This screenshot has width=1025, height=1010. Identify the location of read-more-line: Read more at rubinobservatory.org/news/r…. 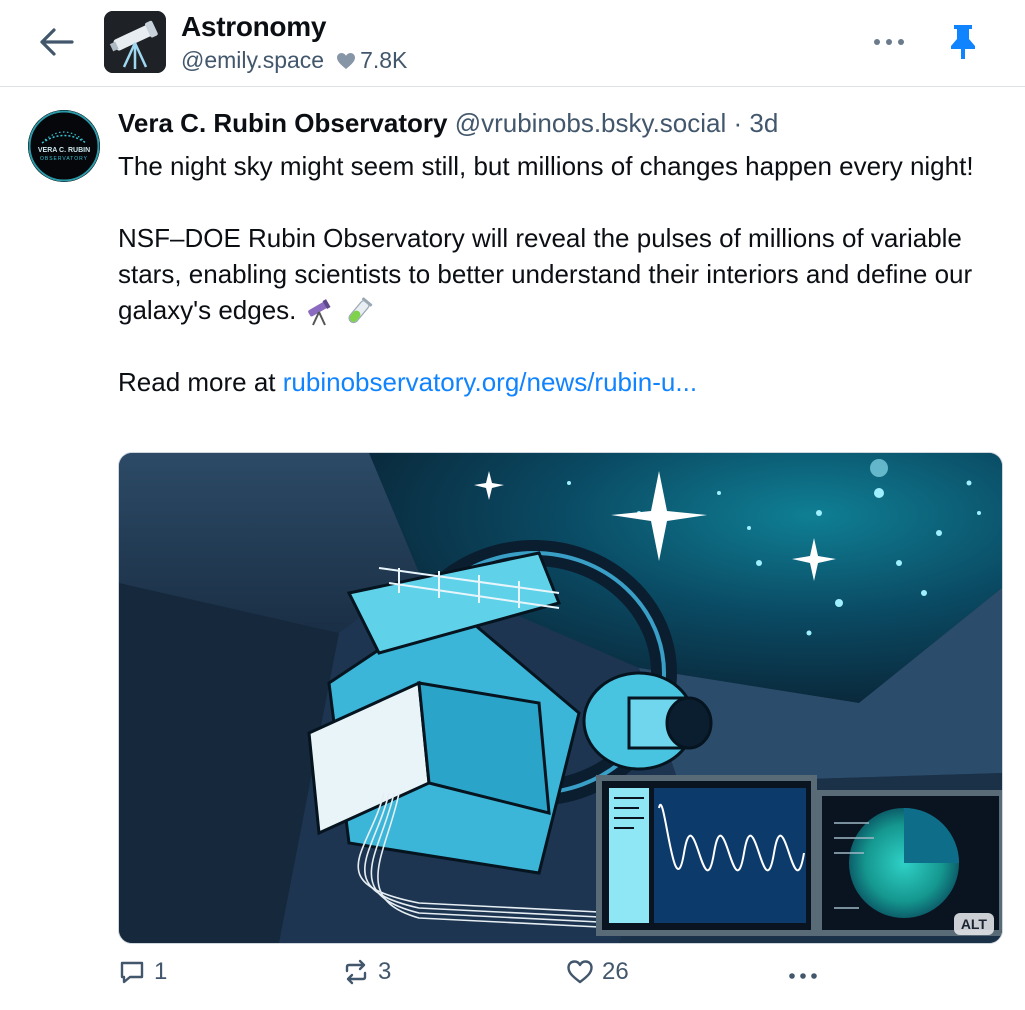
(563, 382).